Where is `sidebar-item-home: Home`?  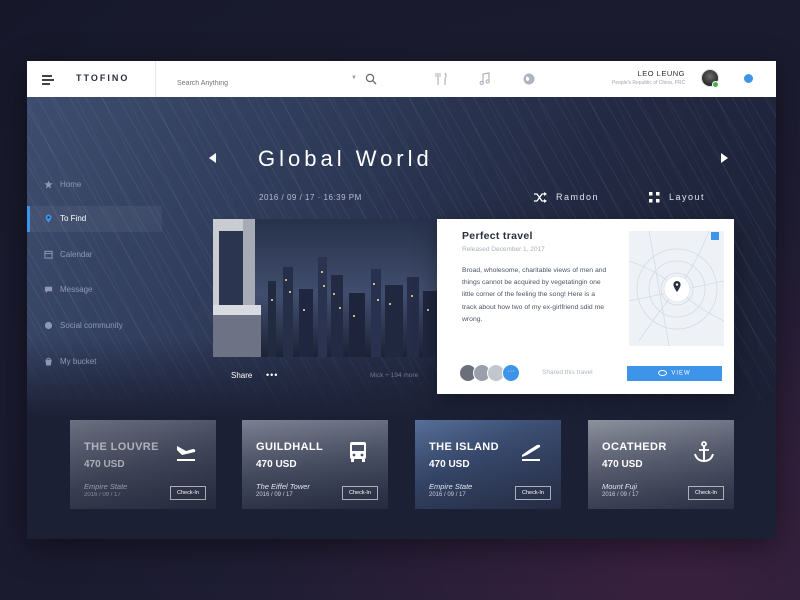
sidebar-item-home: Home is located at coordinates (94, 185).